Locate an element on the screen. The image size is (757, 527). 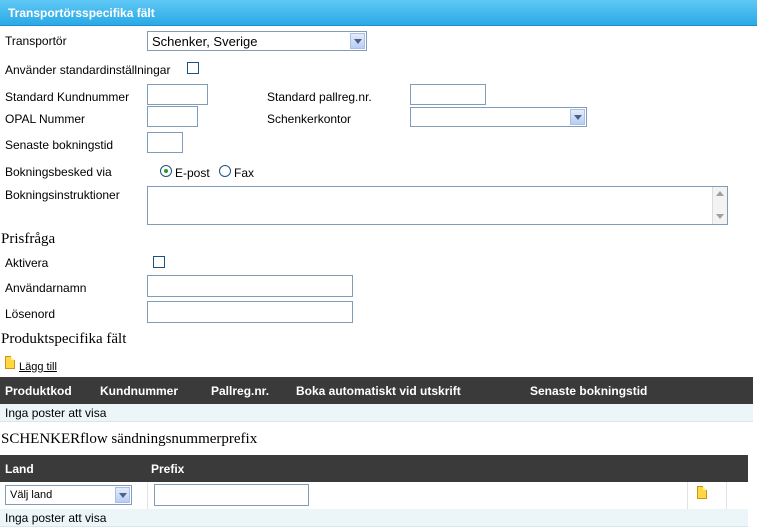
use-defaults-label: Använder standardinställningar is located at coordinates (88, 70).